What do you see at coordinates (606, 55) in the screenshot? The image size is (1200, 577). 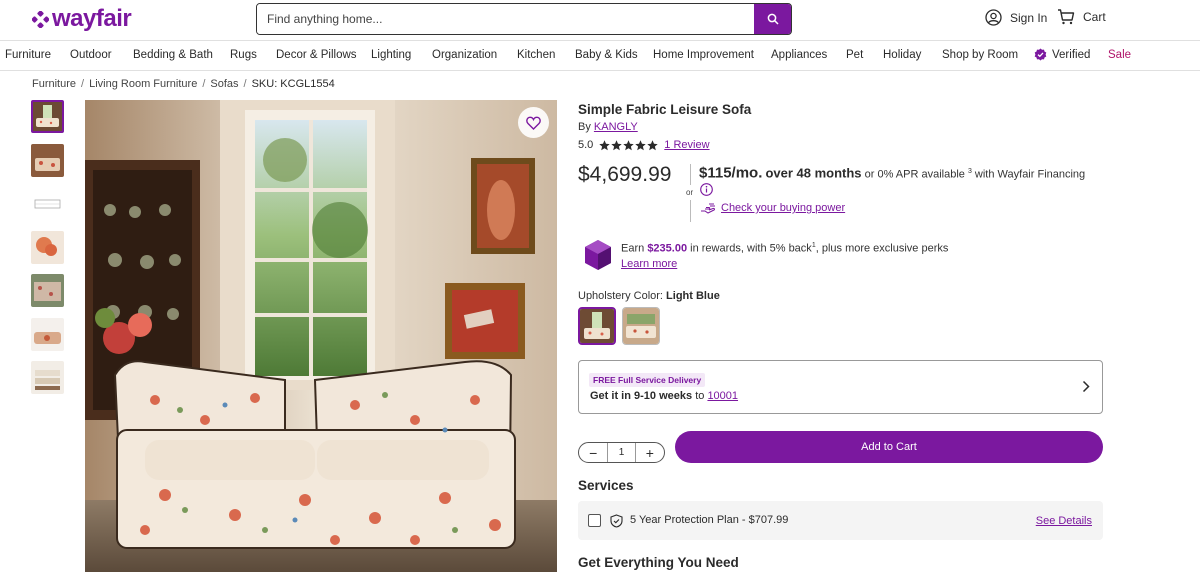 I see `nav-baby-kids: Baby & Kids` at bounding box center [606, 55].